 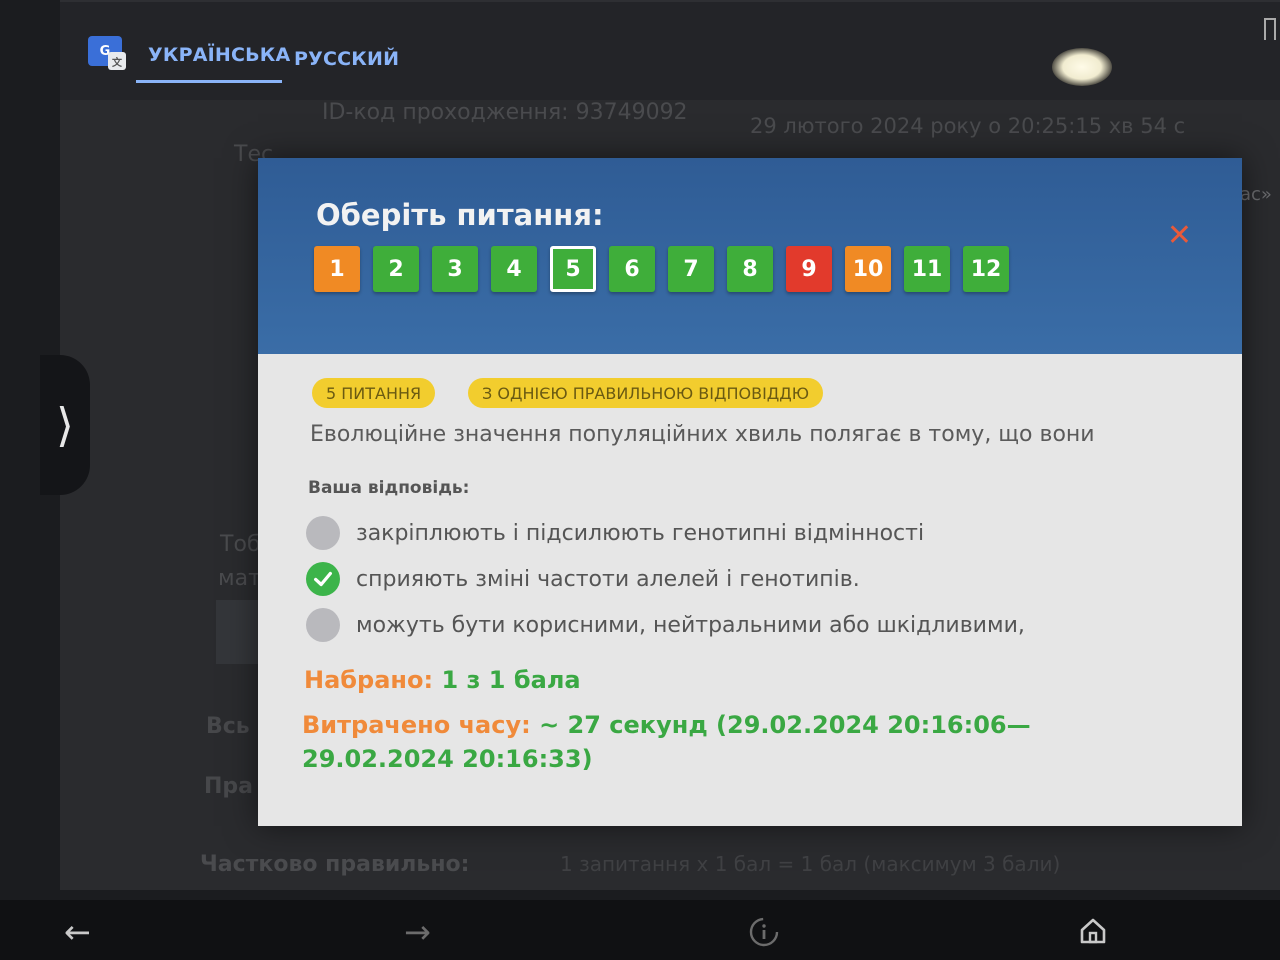 What do you see at coordinates (240, 544) in the screenshot?
I see `left-fragment-1: Тоб` at bounding box center [240, 544].